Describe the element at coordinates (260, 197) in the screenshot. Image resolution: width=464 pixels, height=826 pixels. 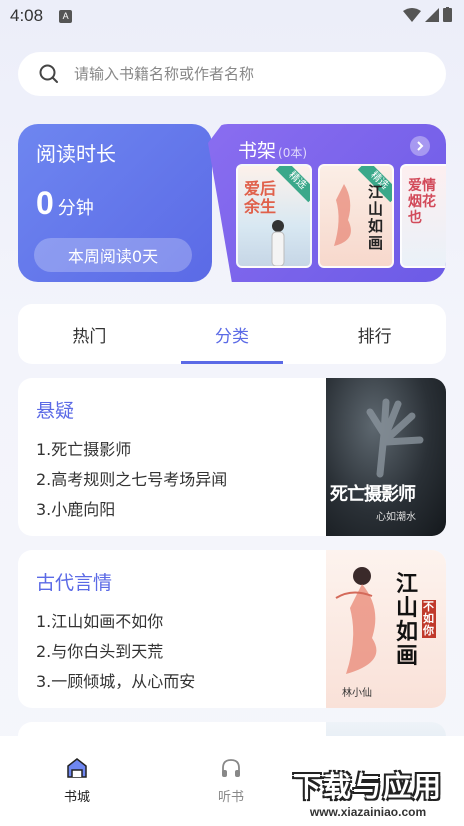
I see `shelf-book-1-title: 爱后余生` at that location.